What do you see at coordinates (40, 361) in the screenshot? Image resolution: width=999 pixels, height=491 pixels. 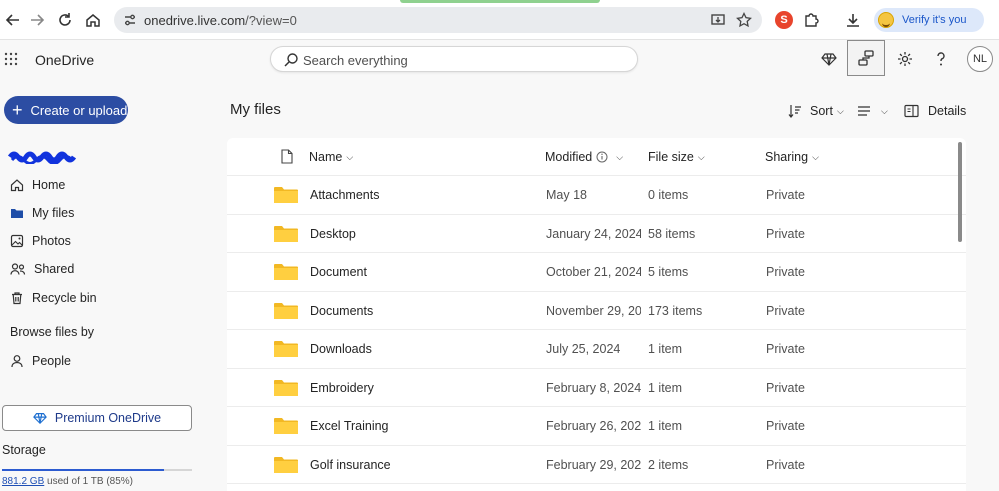 I see `nav-people: People` at bounding box center [40, 361].